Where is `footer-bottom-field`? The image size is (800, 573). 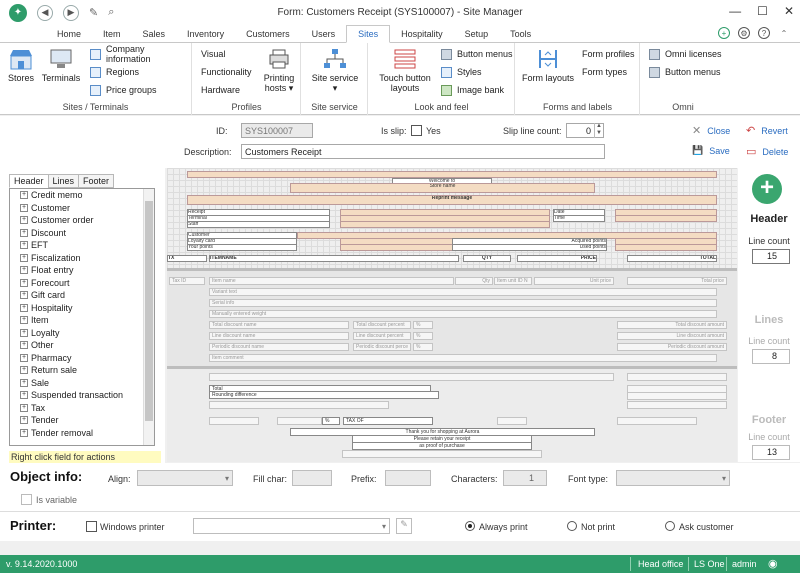 footer-bottom-field is located at coordinates (442, 454).